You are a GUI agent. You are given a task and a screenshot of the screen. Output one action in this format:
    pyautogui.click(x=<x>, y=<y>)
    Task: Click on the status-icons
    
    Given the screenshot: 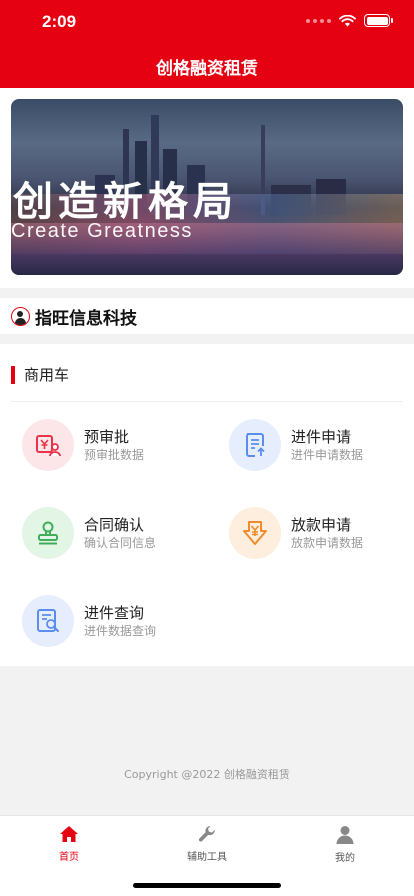 What is the action you would take?
    pyautogui.click(x=349, y=20)
    